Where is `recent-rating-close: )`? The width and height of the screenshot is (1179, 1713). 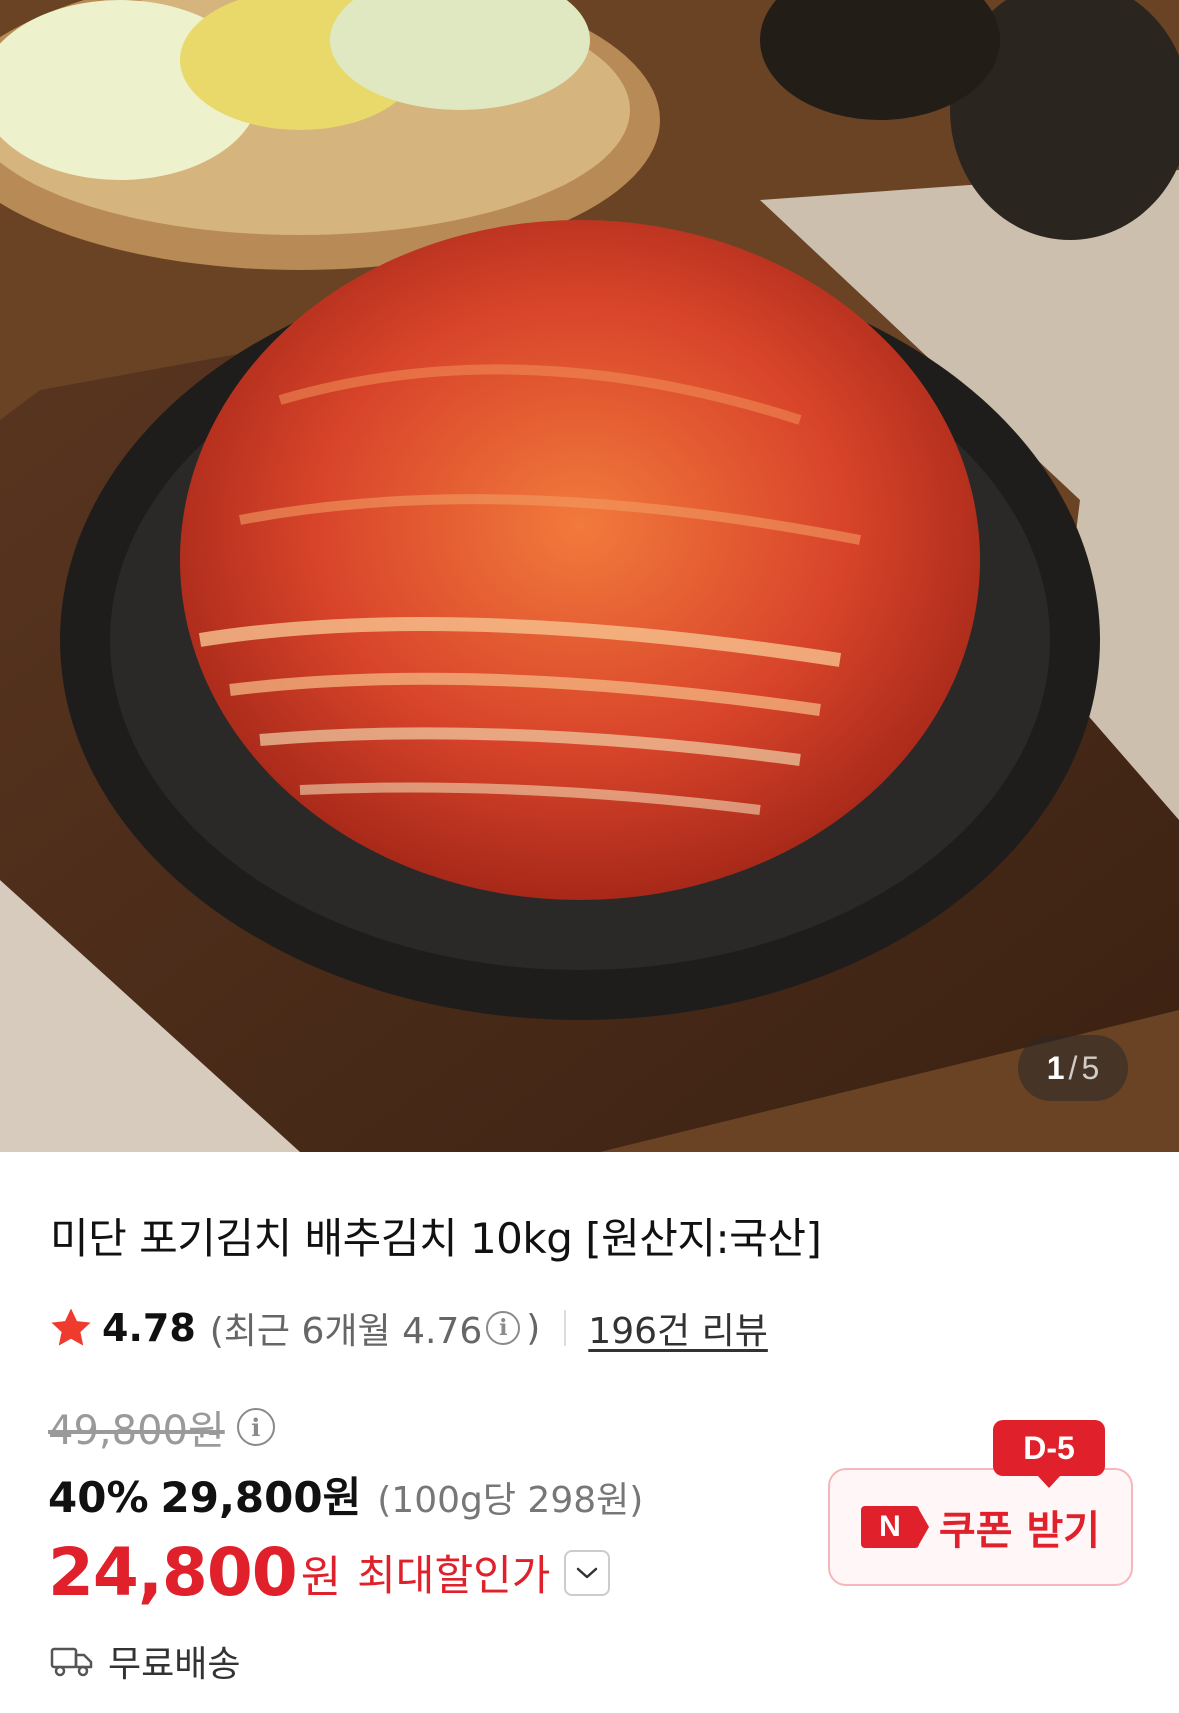
recent-rating-close: ) is located at coordinates (533, 1328).